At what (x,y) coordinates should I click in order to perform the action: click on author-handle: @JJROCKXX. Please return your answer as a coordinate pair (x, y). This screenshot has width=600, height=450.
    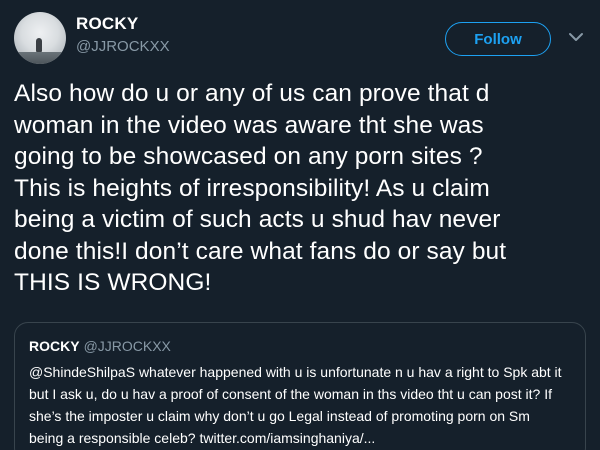
    Looking at the image, I should click on (123, 46).